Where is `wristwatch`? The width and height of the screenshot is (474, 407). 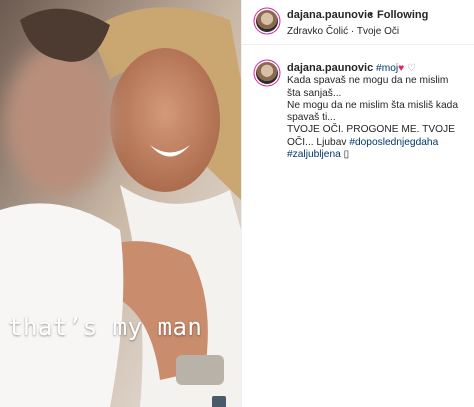
wristwatch is located at coordinates (200, 370).